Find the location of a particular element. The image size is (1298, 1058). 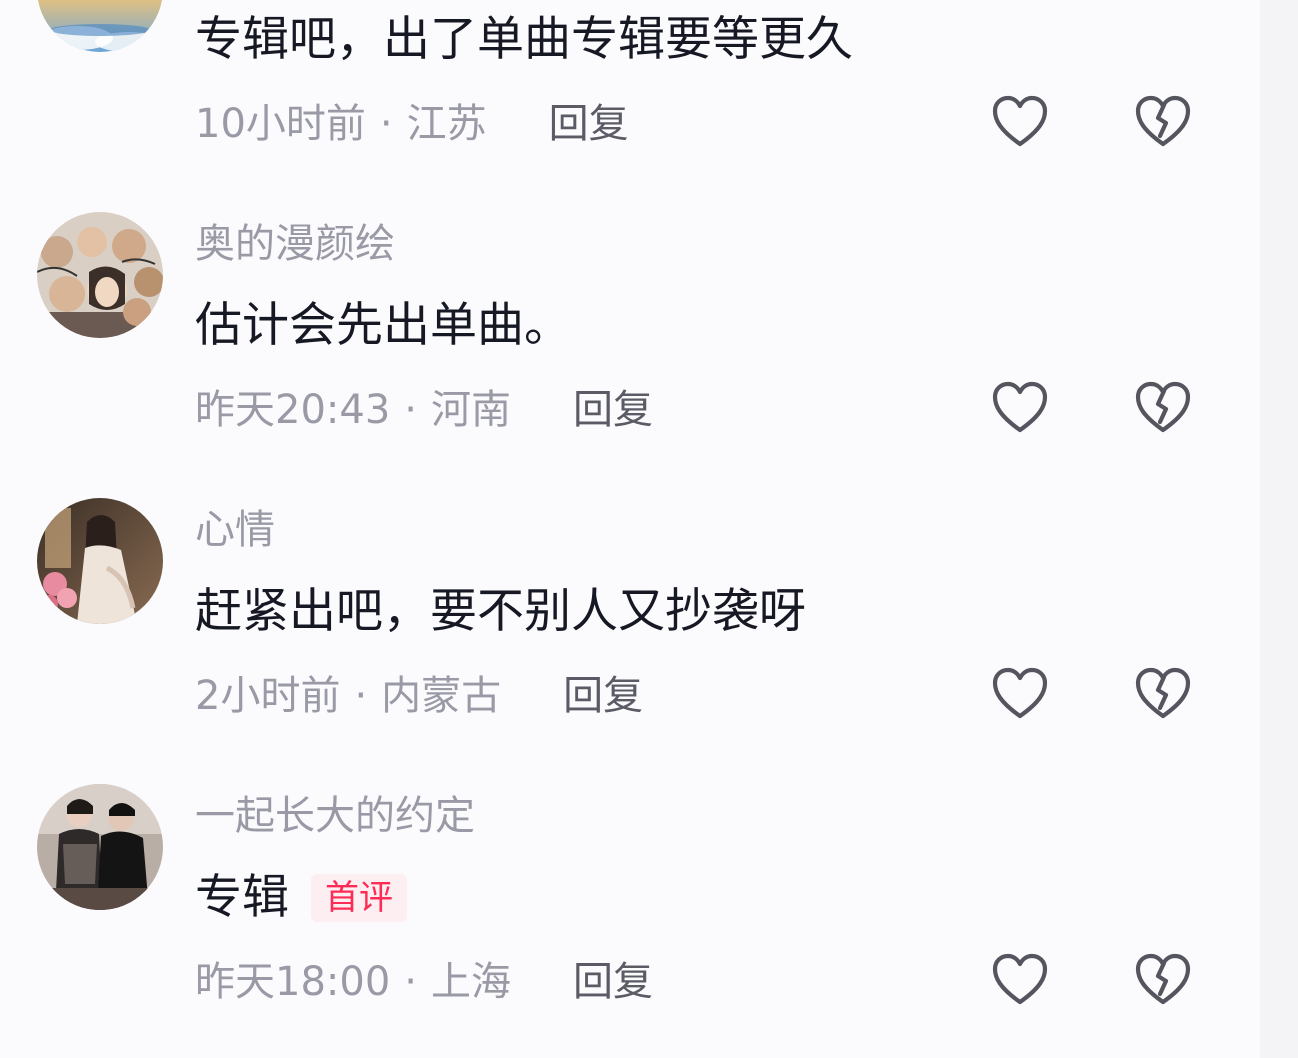

comment-location: 上海 is located at coordinates (471, 982).